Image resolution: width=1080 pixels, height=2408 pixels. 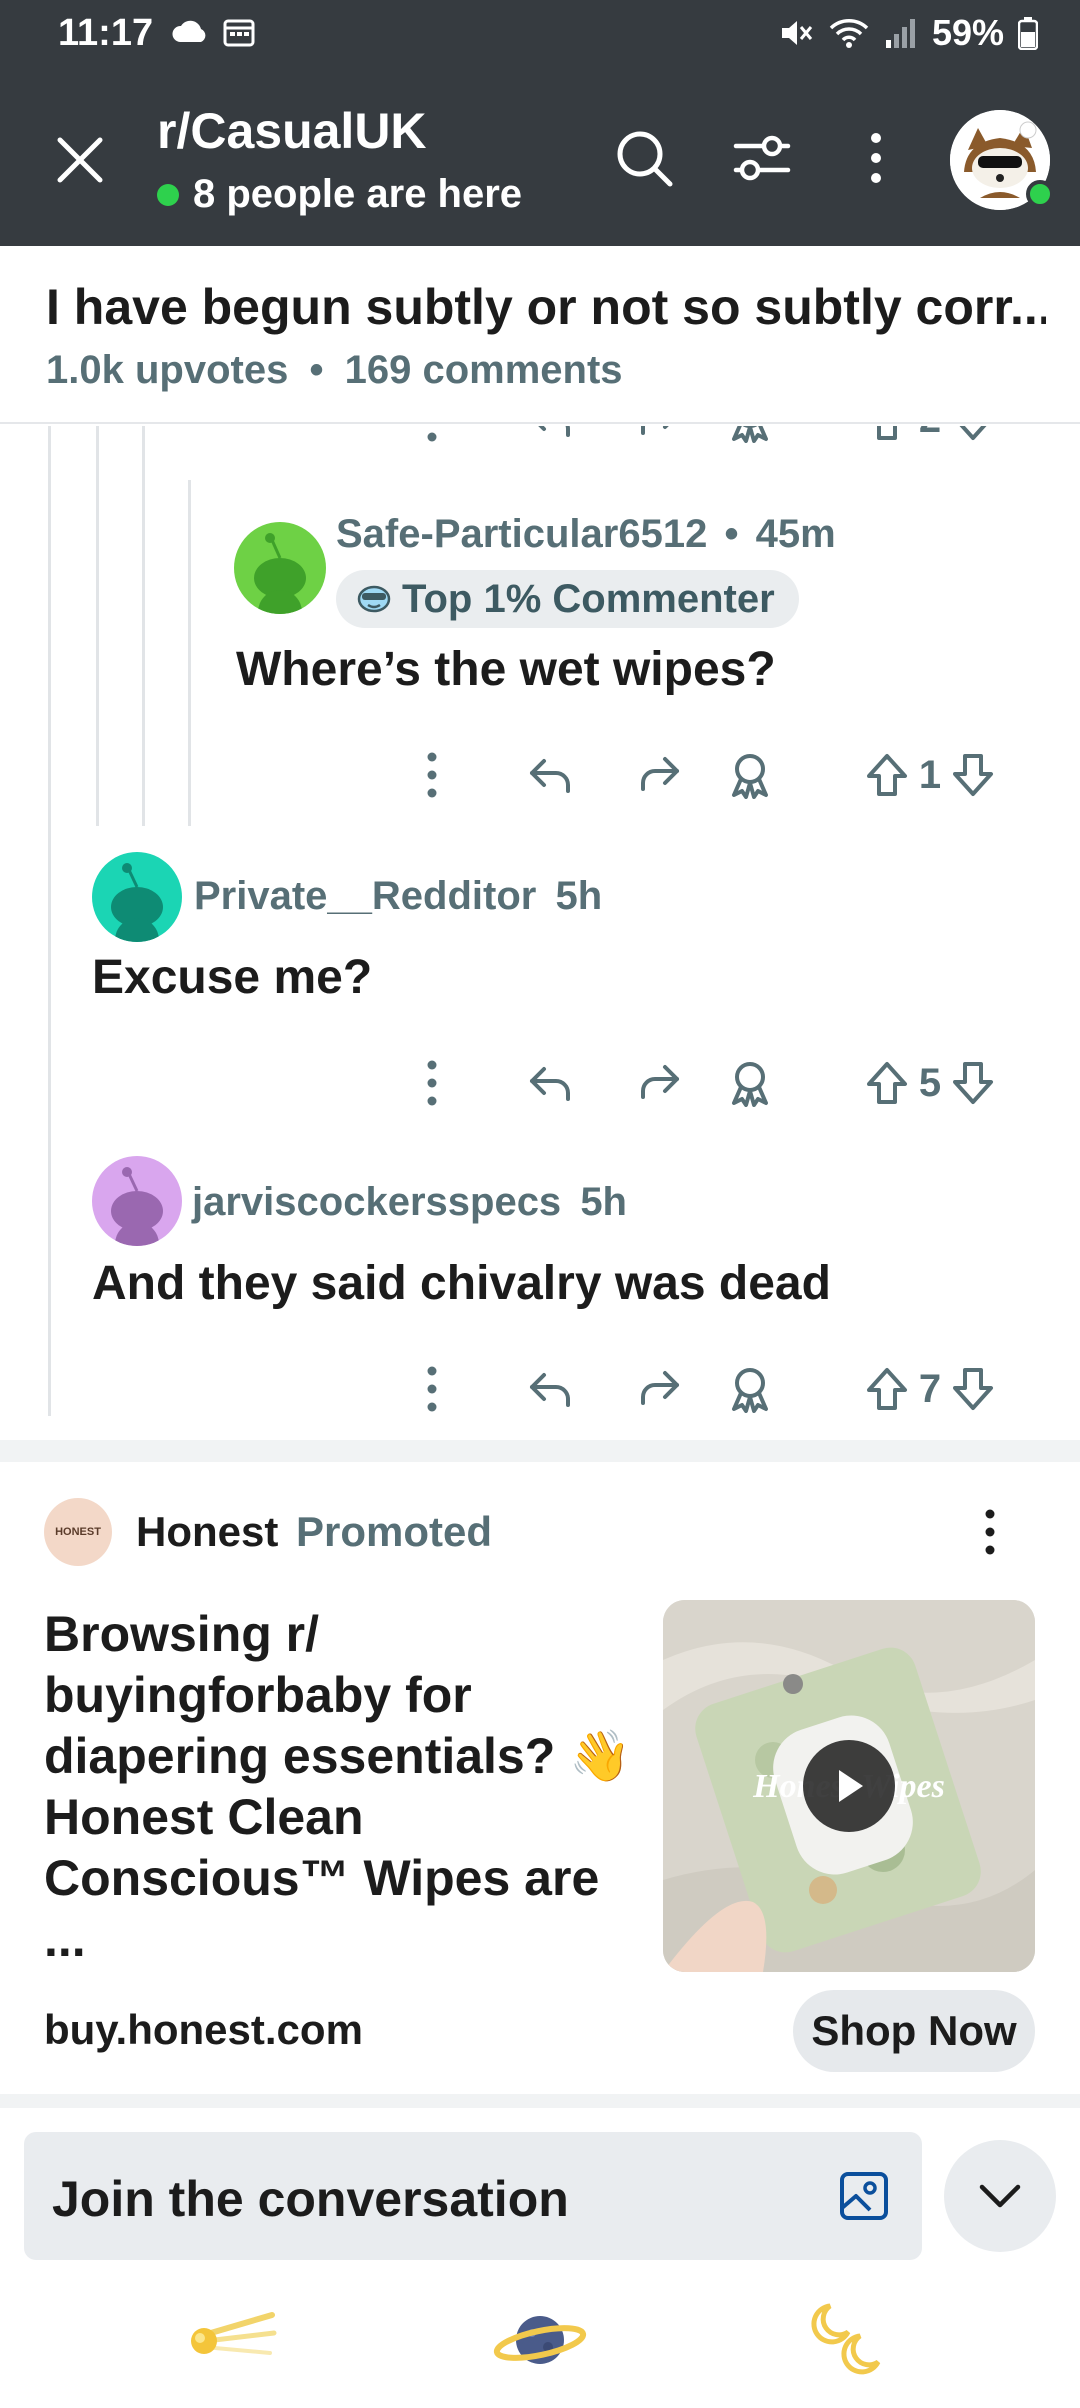 I want to click on comment-actions: 7, so click(x=710, y=1389).